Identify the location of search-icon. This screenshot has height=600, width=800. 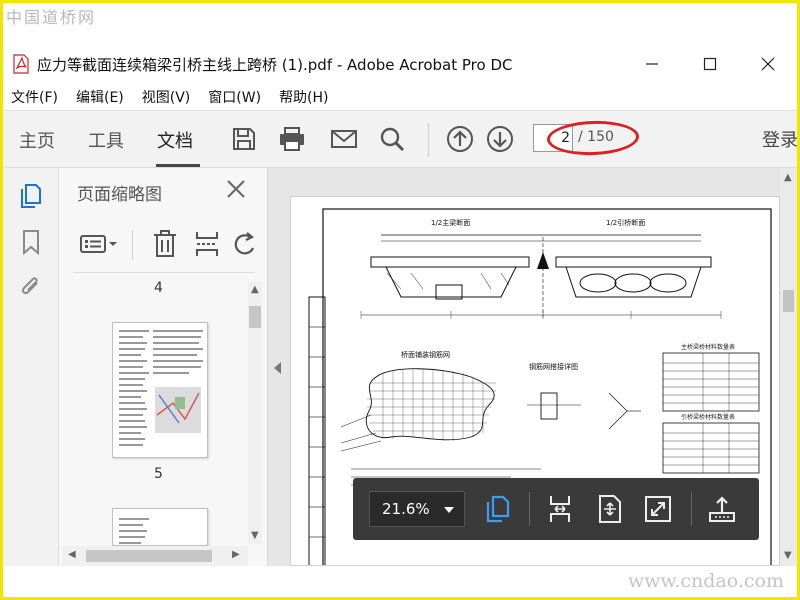
(392, 139).